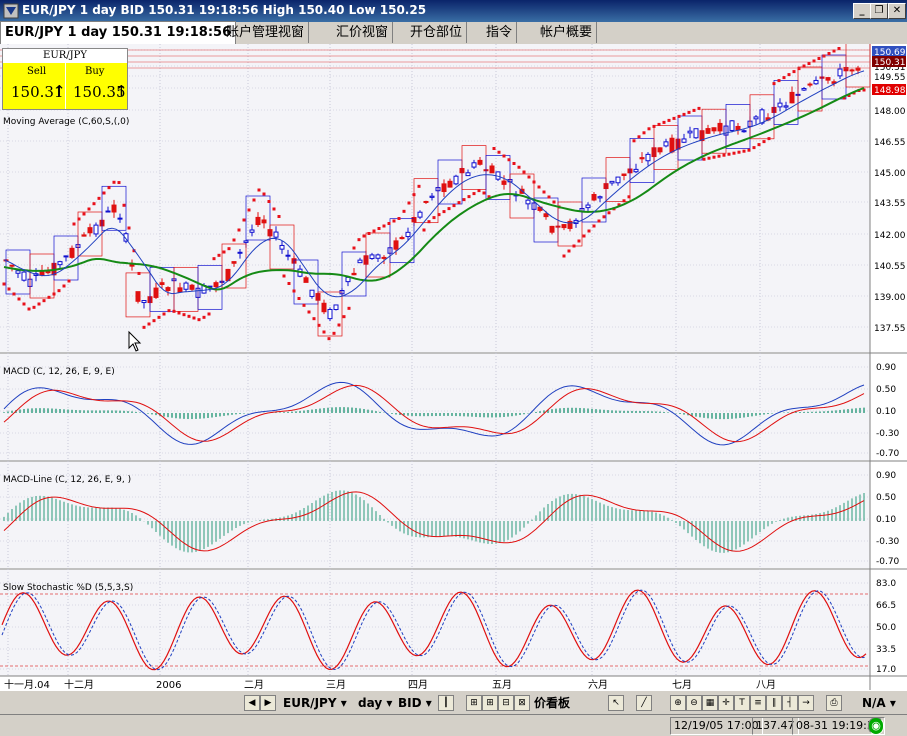 Image resolution: width=907 pixels, height=736 pixels. I want to click on period-dropdown: day ▾, so click(375, 703).